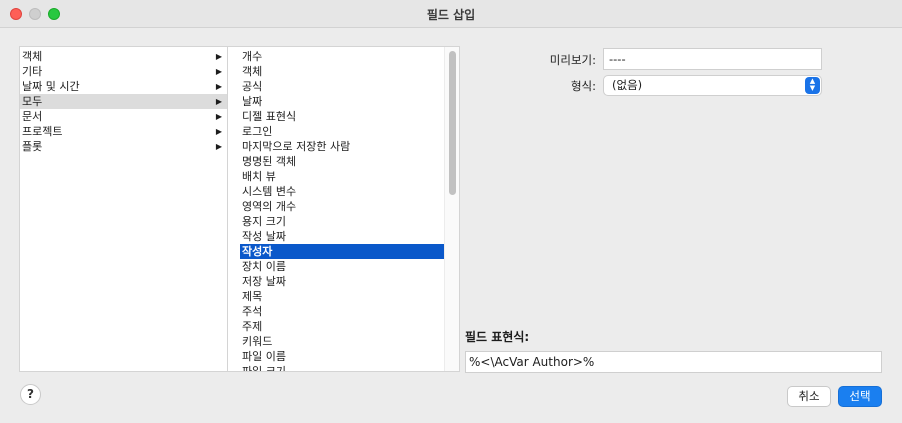 The image size is (902, 423). What do you see at coordinates (342, 236) in the screenshot?
I see `field-item: 작성 날짜` at bounding box center [342, 236].